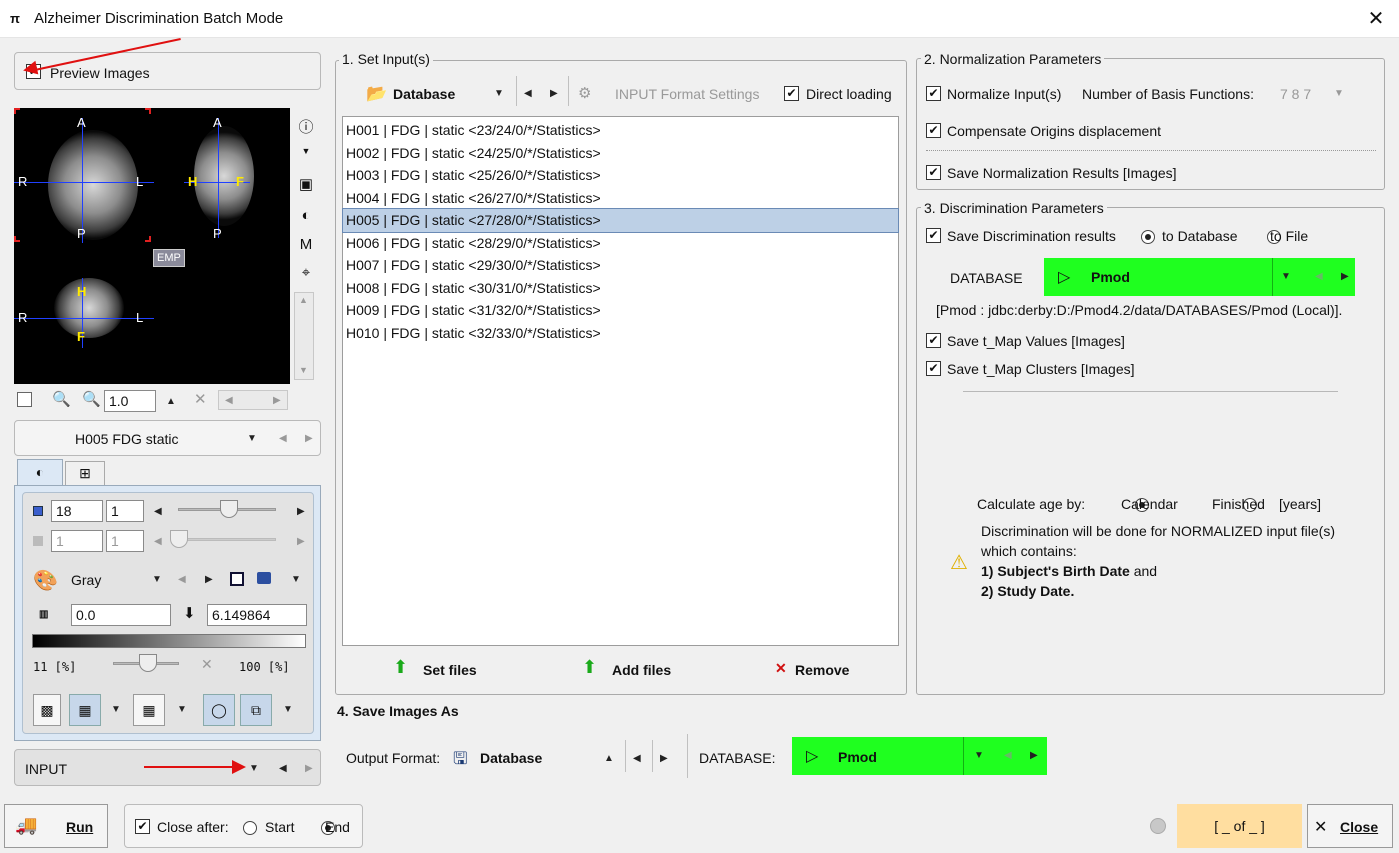 The image size is (1399, 853). I want to click on compensate-checkbox, so click(933, 130).